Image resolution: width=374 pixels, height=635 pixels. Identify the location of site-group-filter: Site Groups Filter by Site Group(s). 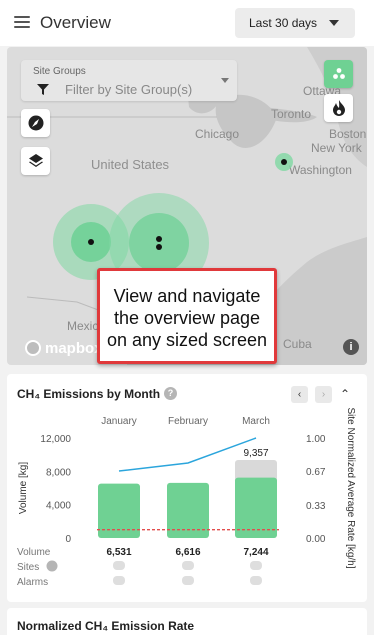
(129, 80).